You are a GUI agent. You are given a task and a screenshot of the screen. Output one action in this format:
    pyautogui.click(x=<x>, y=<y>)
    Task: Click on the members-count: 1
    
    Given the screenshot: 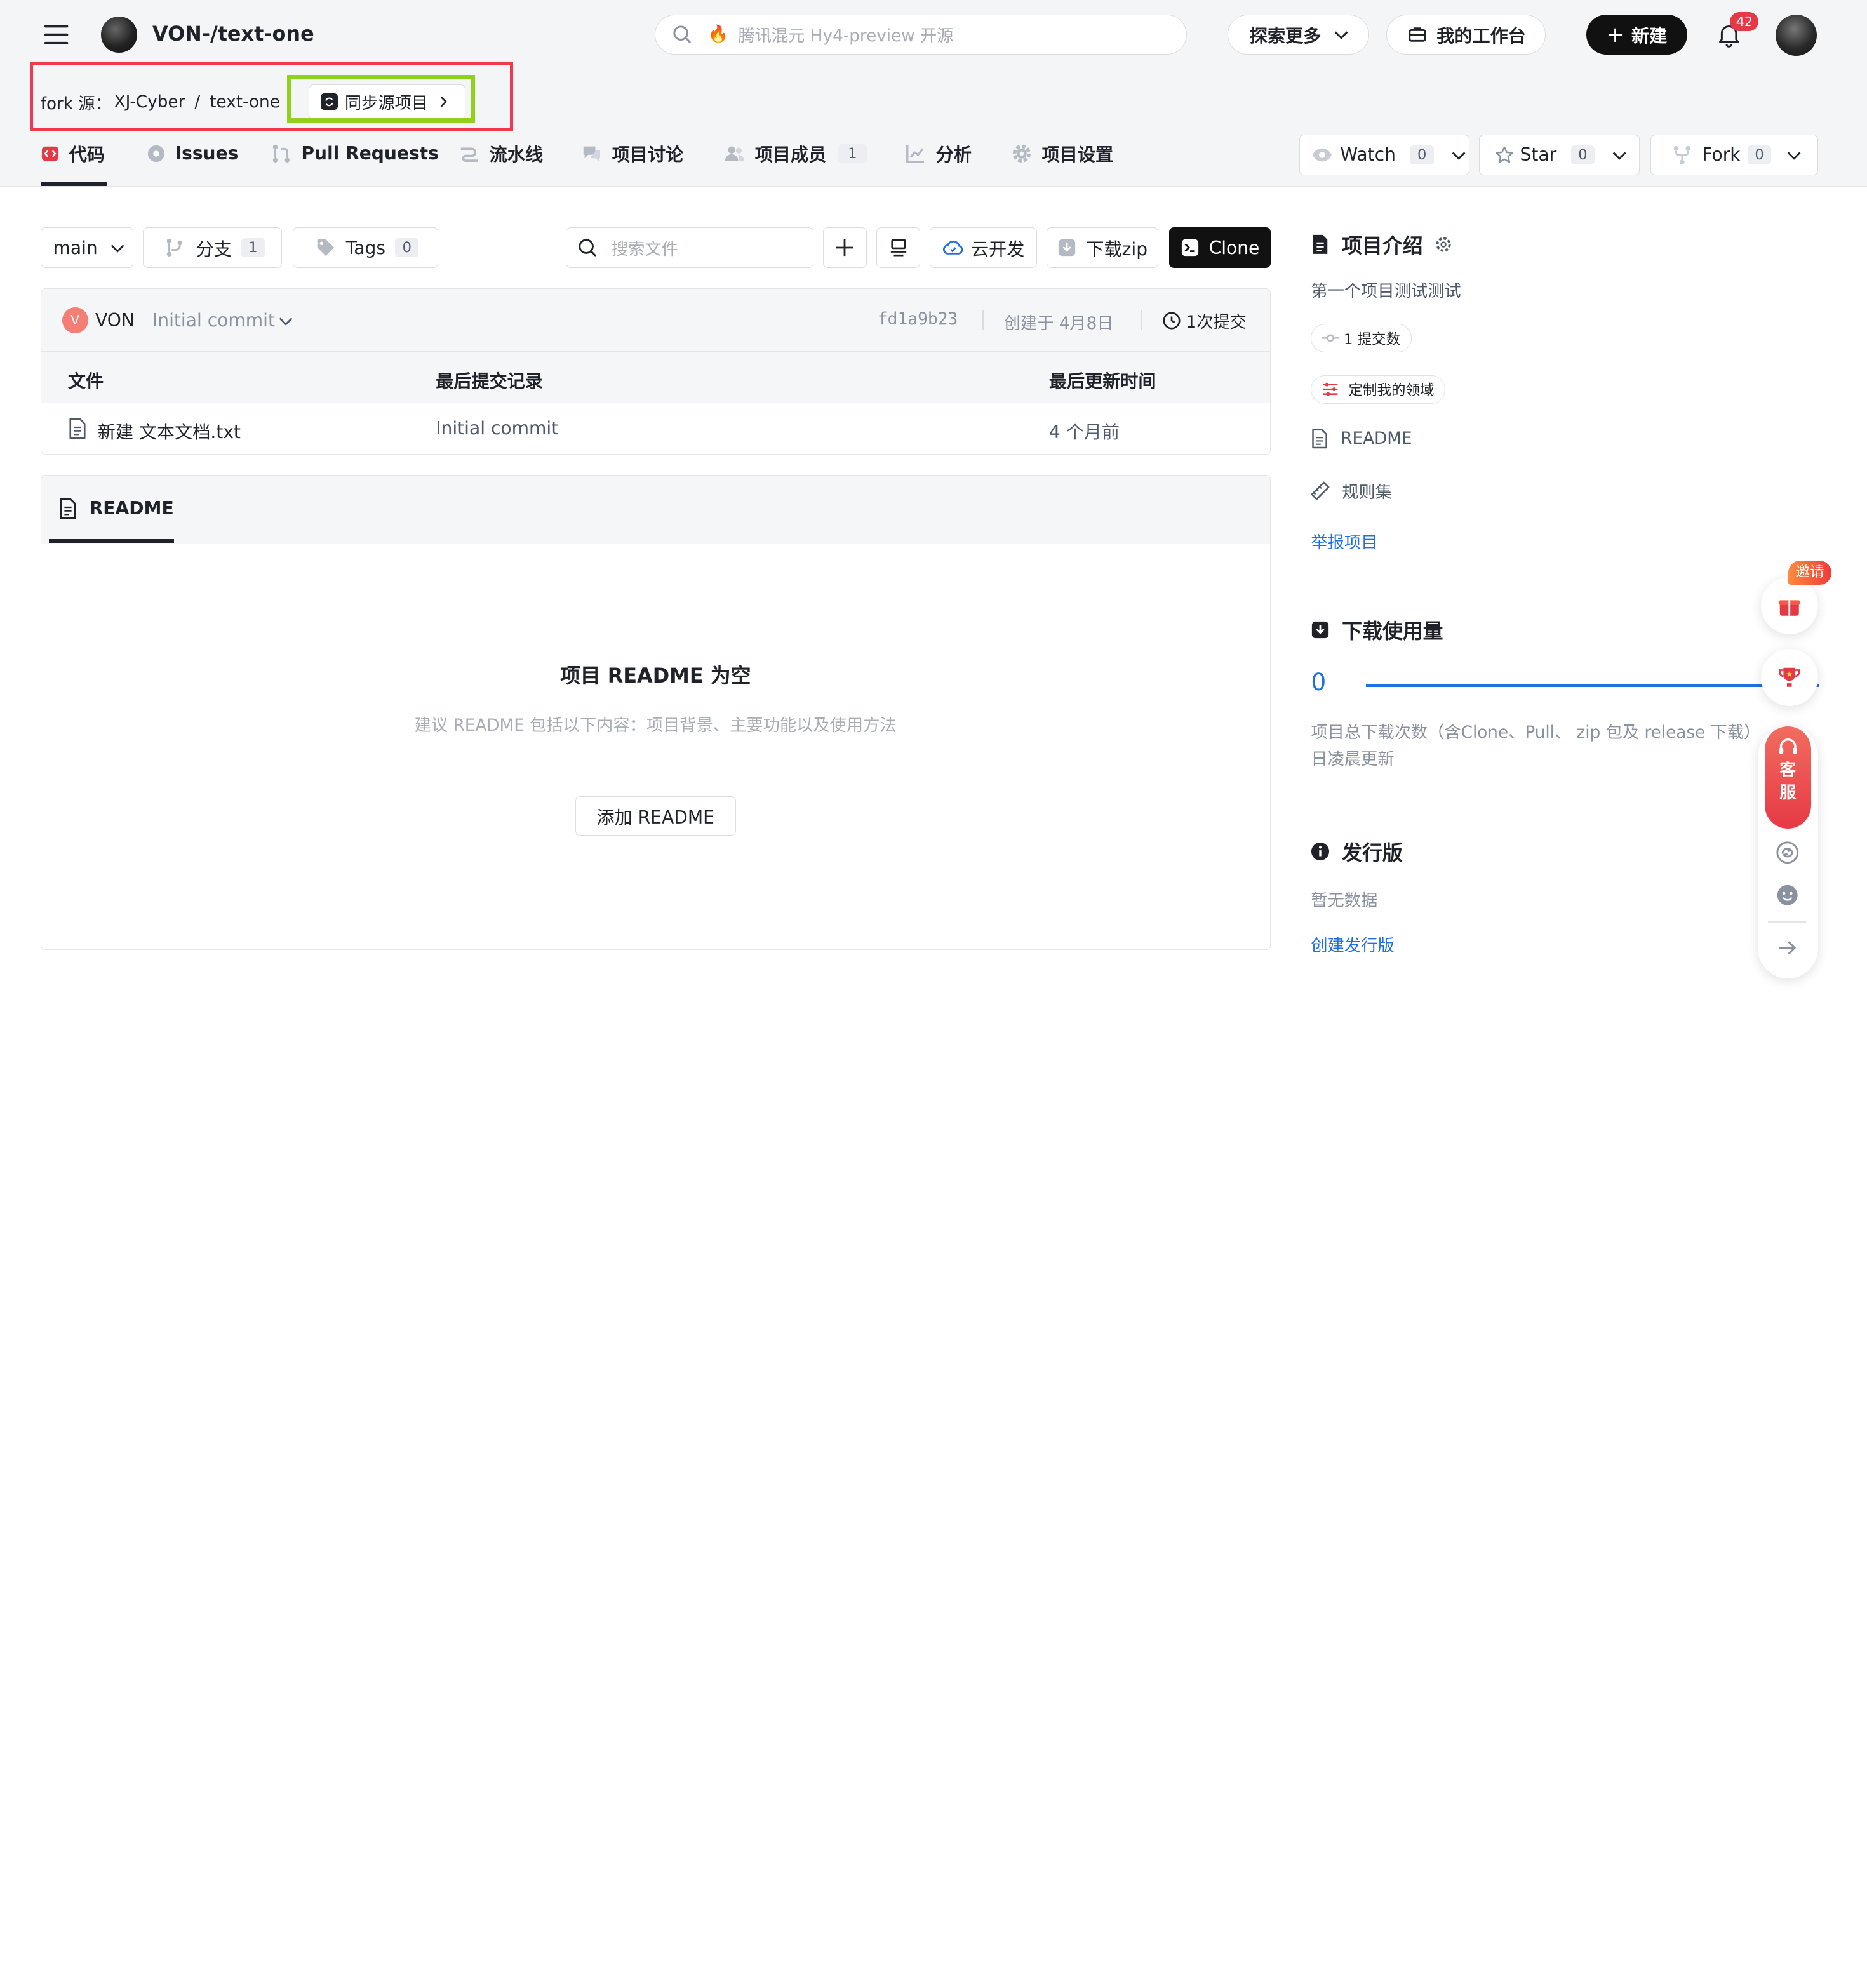 What is the action you would take?
    pyautogui.click(x=852, y=153)
    